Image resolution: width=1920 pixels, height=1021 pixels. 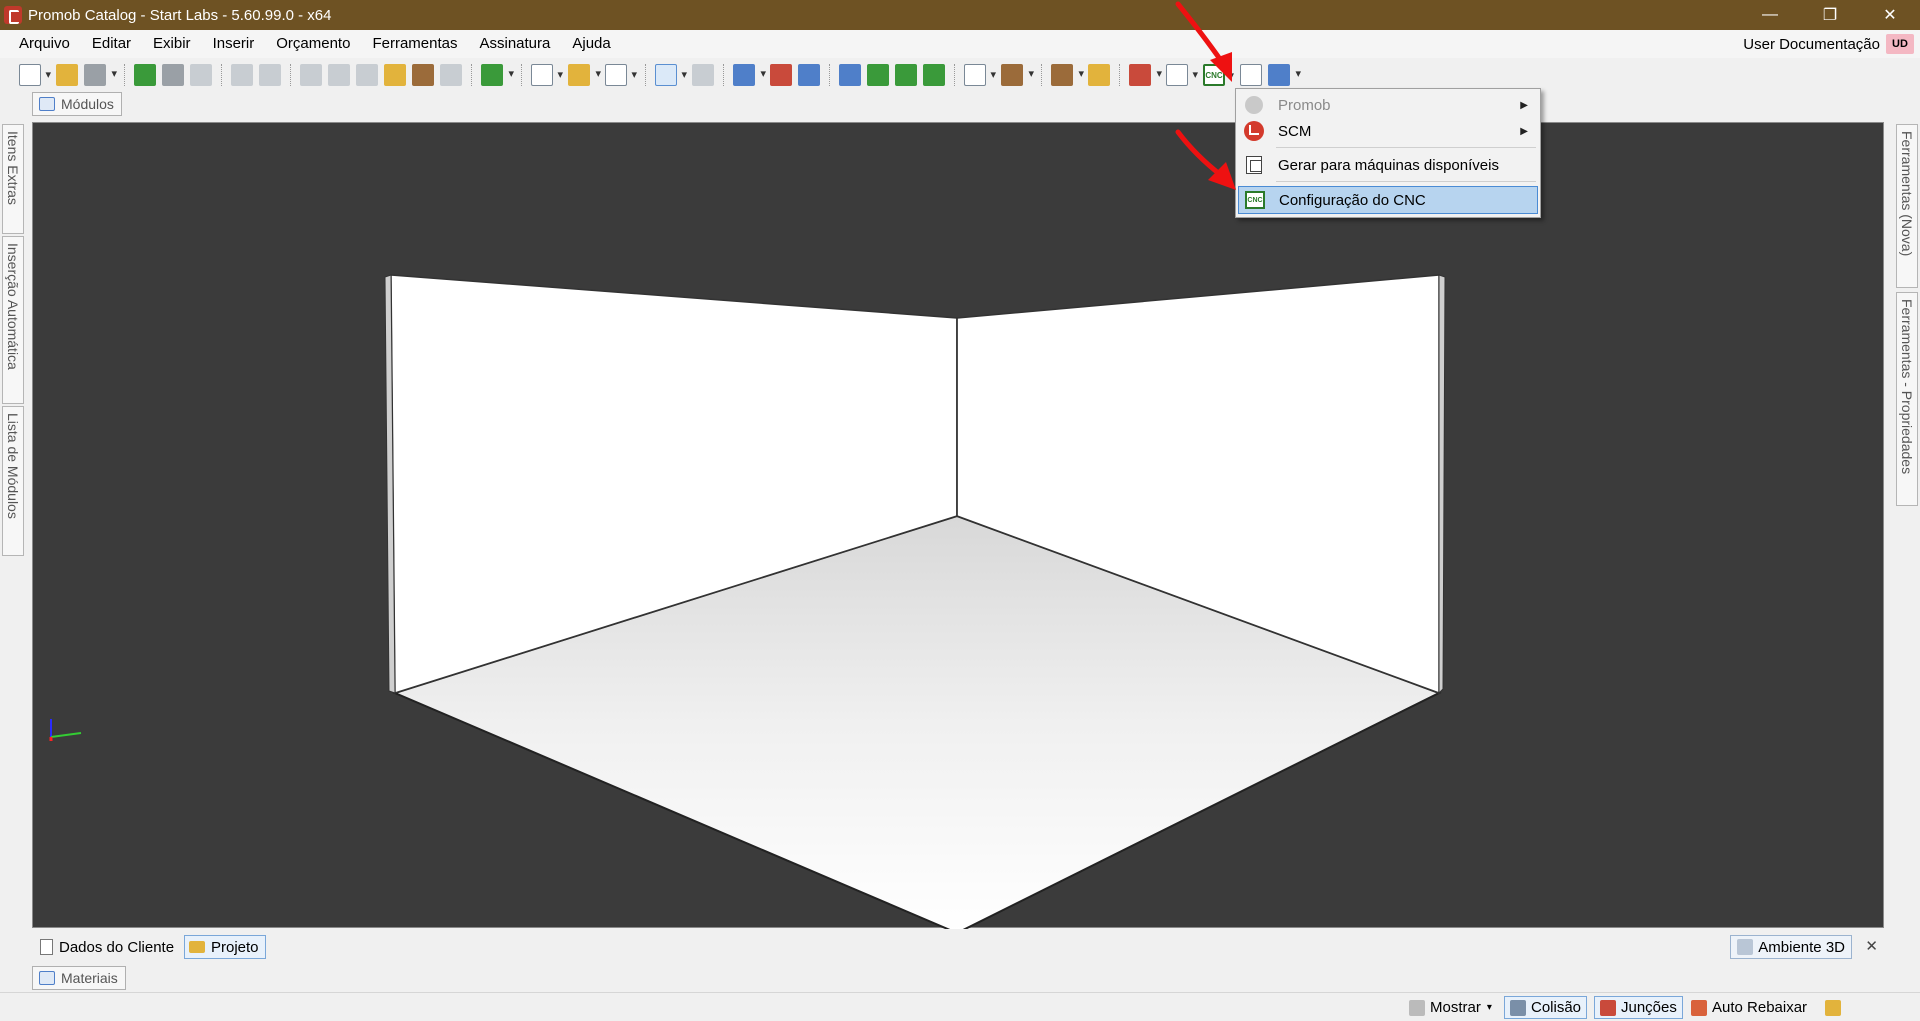 I want to click on tab-projeto: Projeto, so click(x=225, y=947).